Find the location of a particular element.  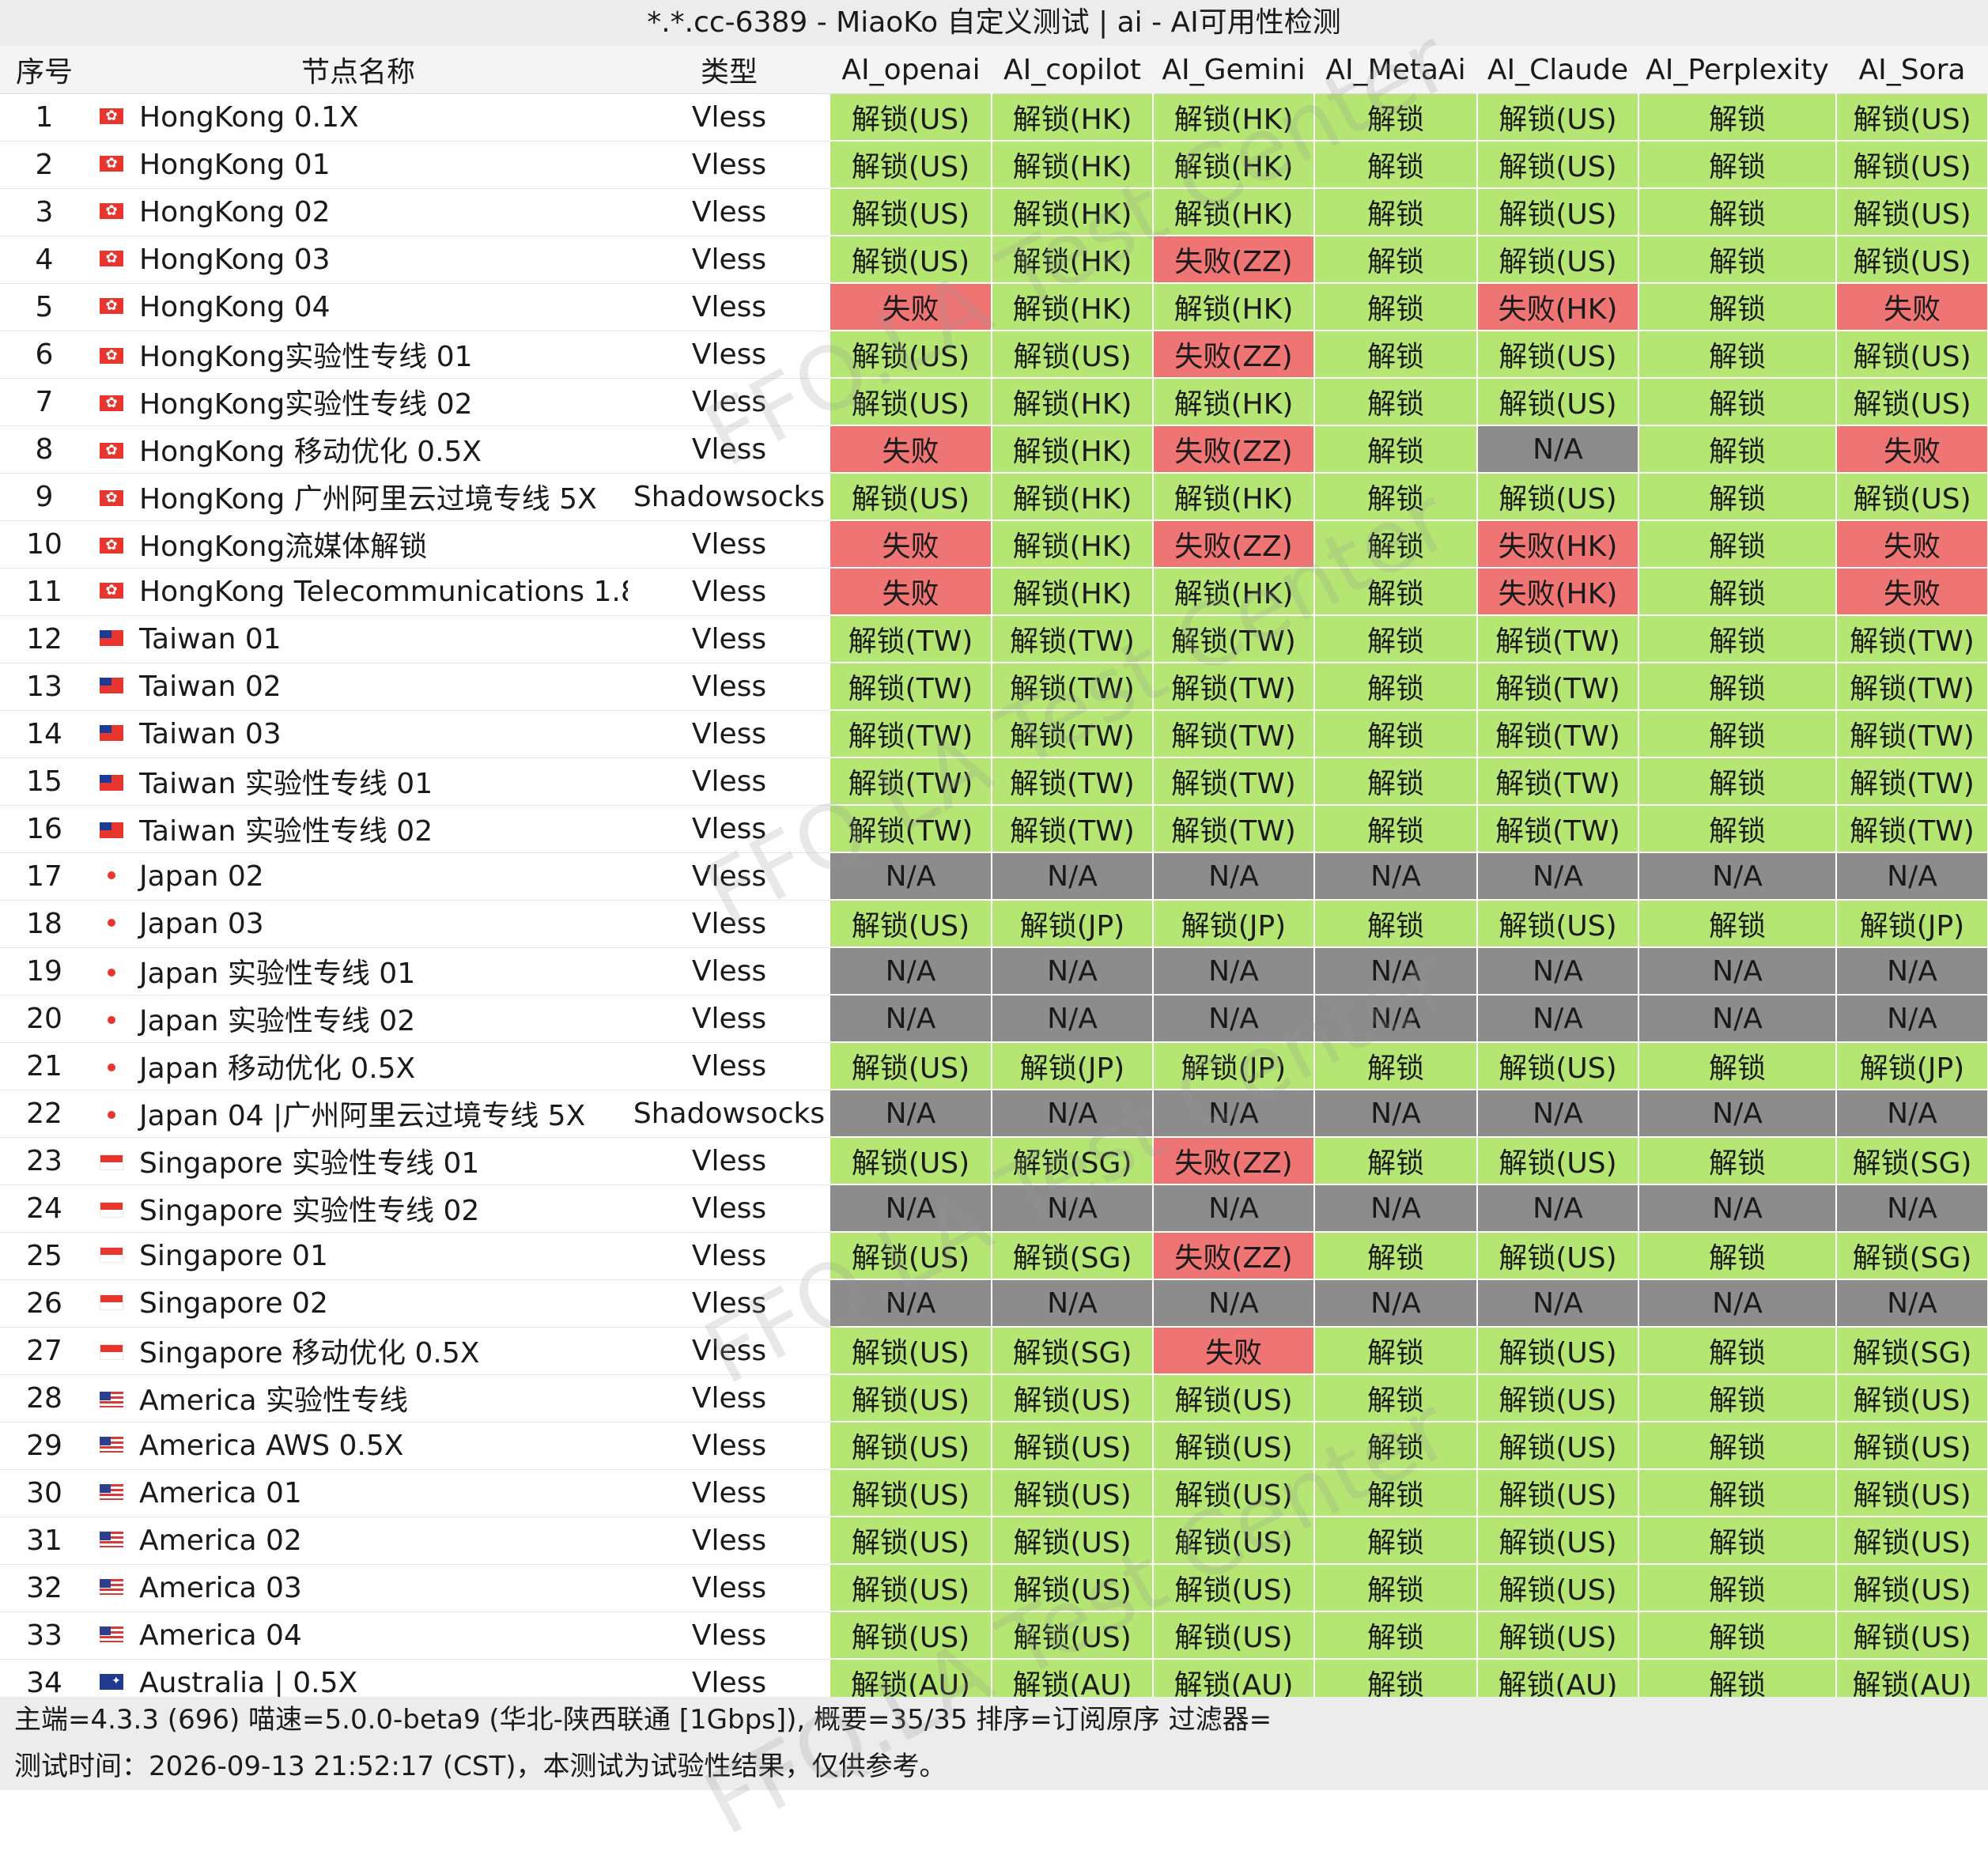

flag-hk-icon is located at coordinates (111, 356).